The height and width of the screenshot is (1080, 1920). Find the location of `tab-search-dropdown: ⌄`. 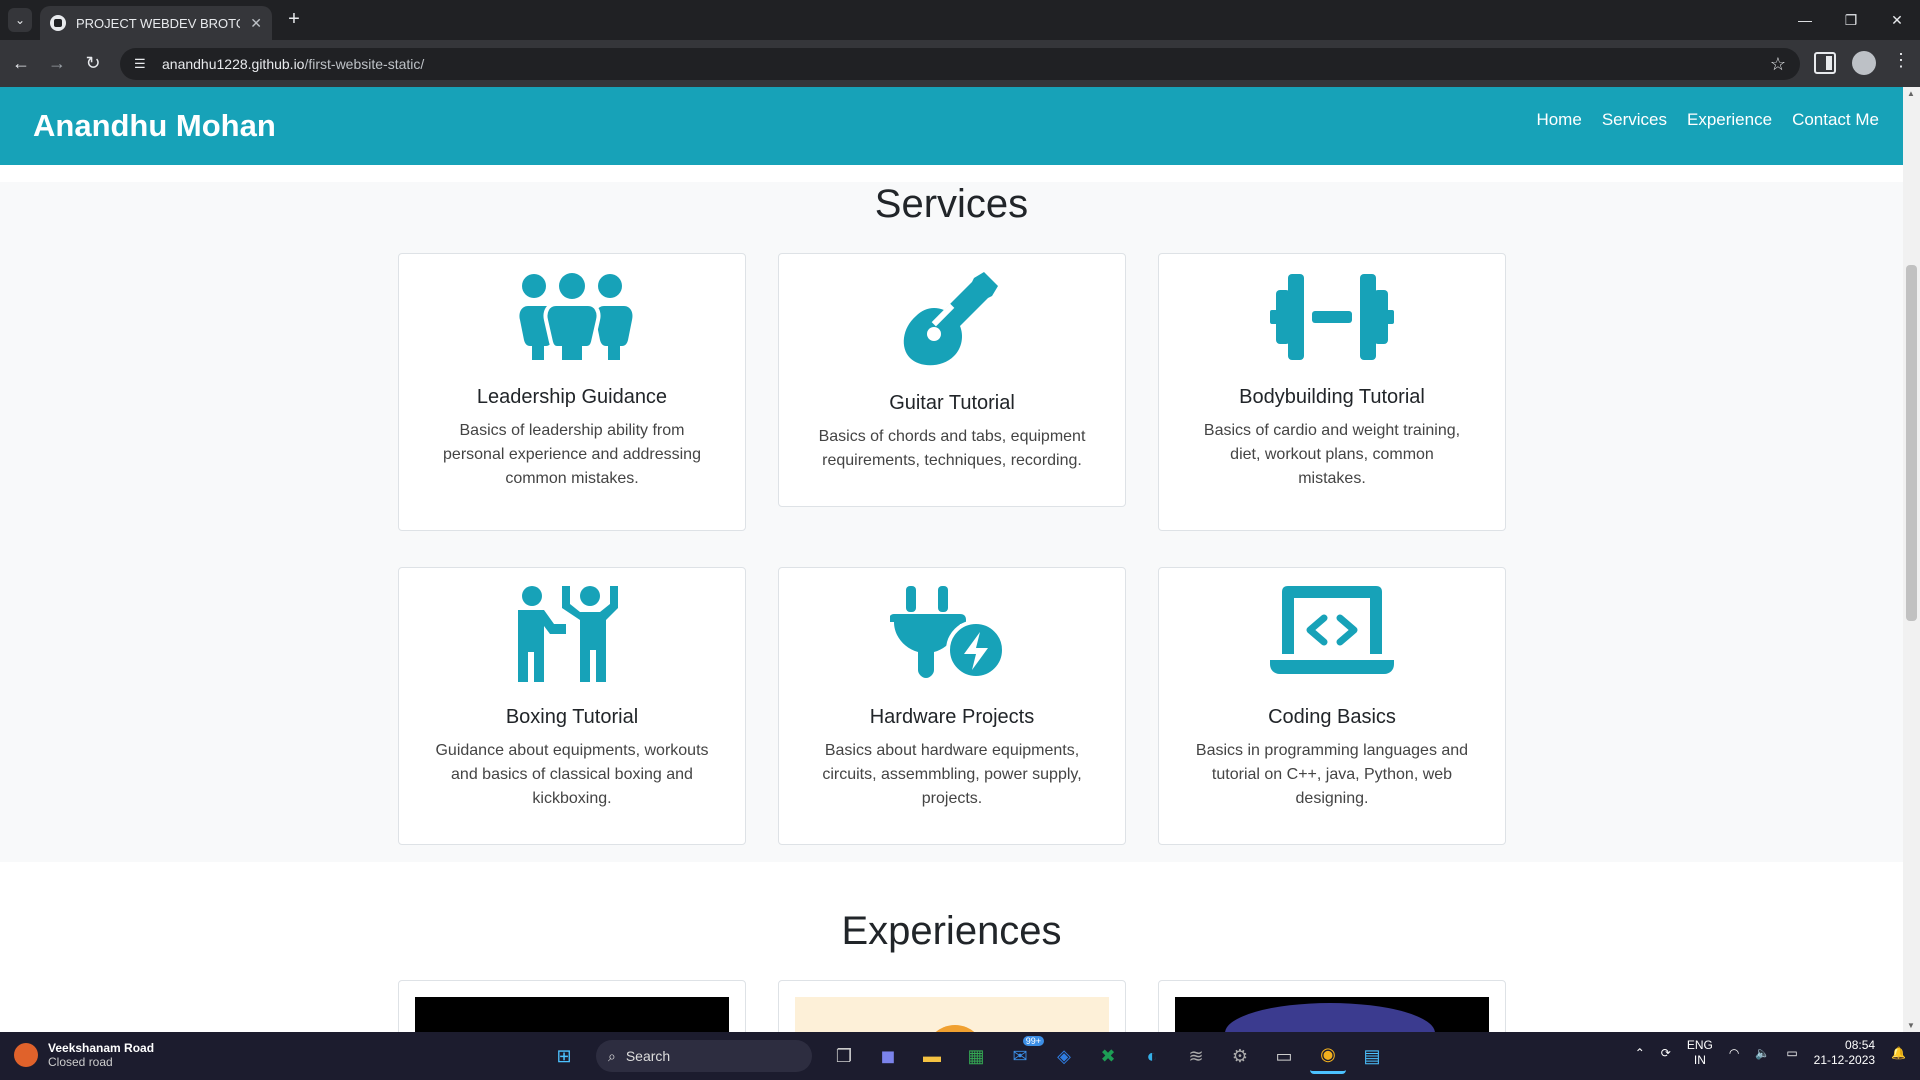

tab-search-dropdown: ⌄ is located at coordinates (20, 20).